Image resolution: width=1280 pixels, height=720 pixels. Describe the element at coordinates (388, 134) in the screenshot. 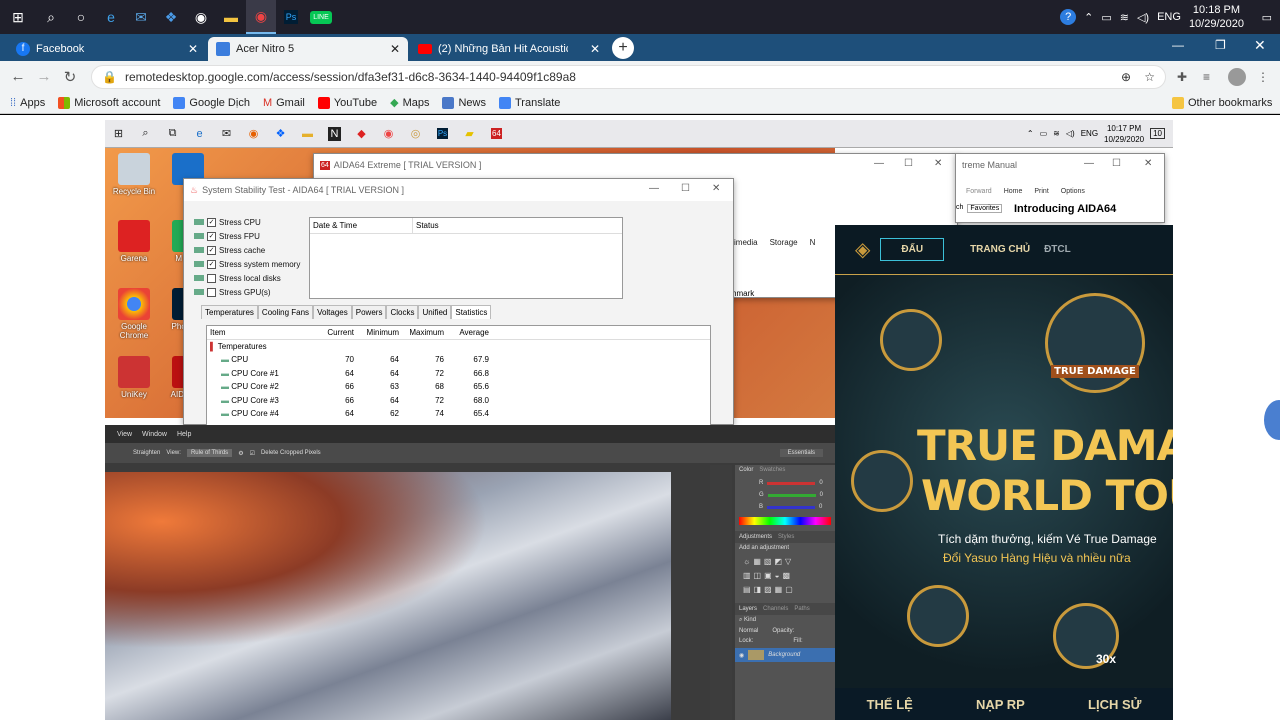

I see `chrome-icon: ◉` at that location.